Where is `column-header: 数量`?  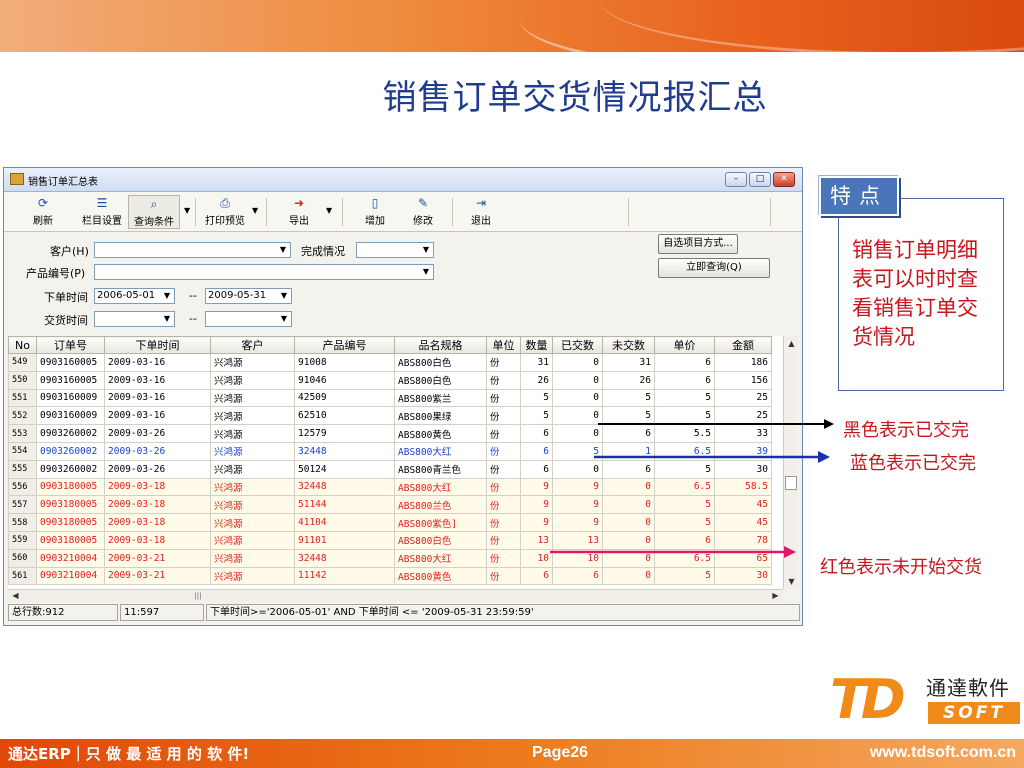 column-header: 数量 is located at coordinates (536, 345).